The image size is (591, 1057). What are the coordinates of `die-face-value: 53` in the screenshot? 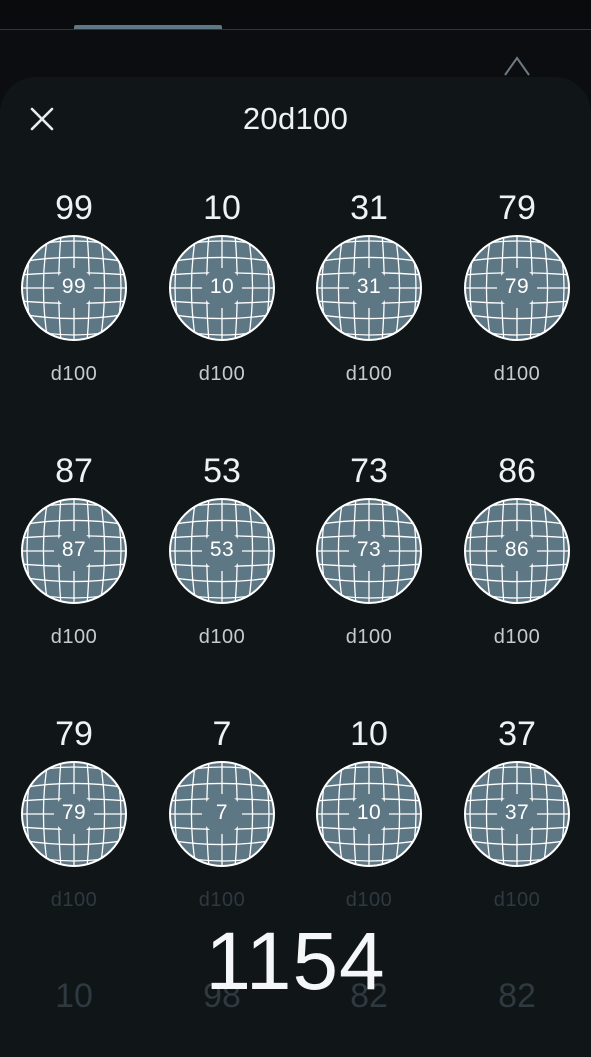 It's located at (222, 549).